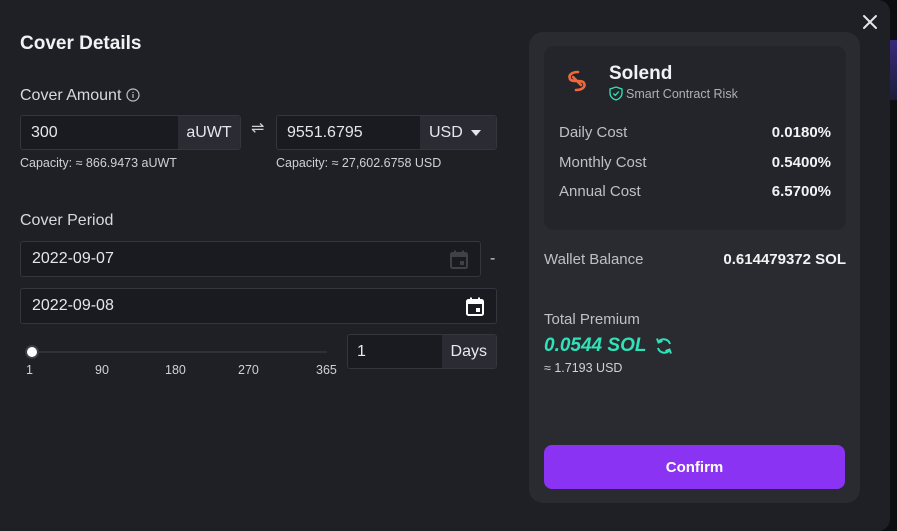  I want to click on cost-value: 6.5700%, so click(801, 191).